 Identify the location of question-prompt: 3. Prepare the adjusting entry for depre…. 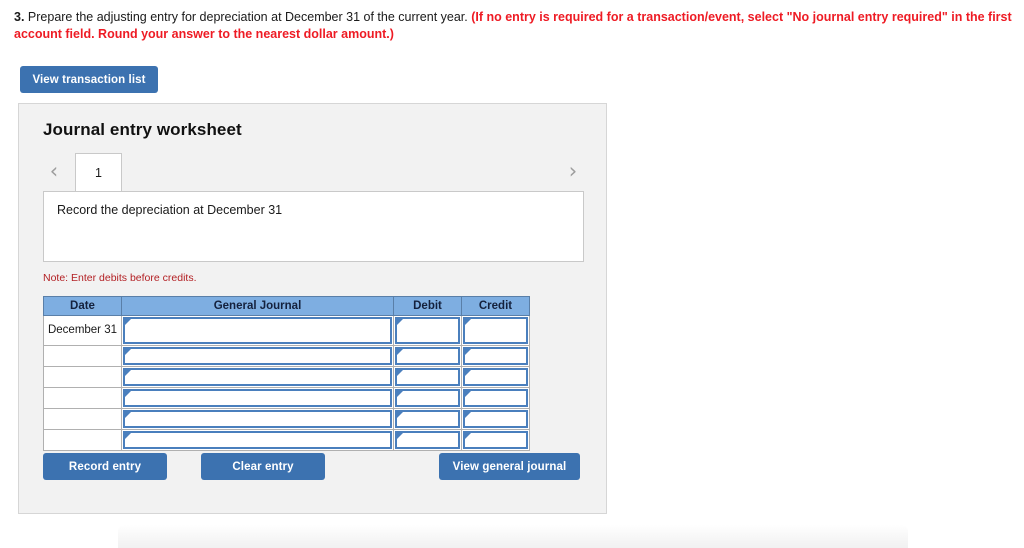
(514, 26).